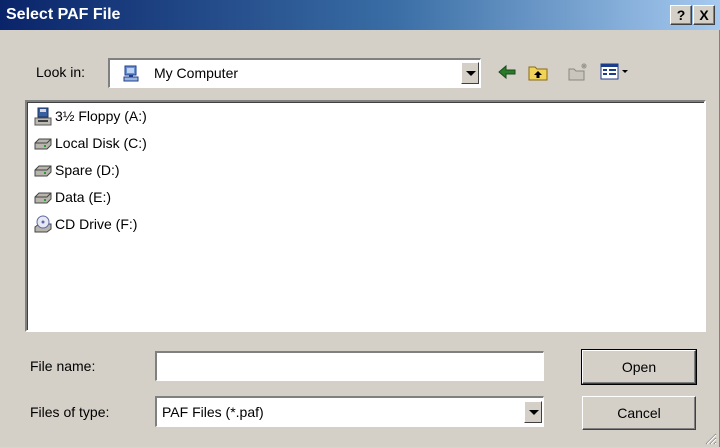 The width and height of the screenshot is (720, 447). I want to click on floppy-drive-icon, so click(43, 116).